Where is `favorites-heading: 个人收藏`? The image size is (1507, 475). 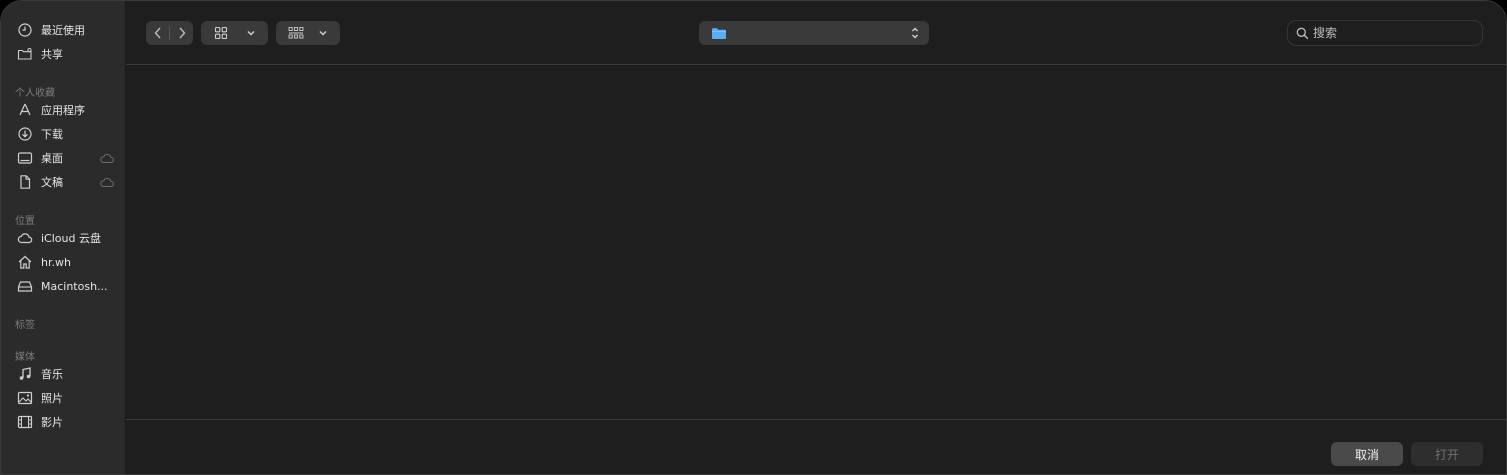 favorites-heading: 个人收藏 is located at coordinates (35, 93).